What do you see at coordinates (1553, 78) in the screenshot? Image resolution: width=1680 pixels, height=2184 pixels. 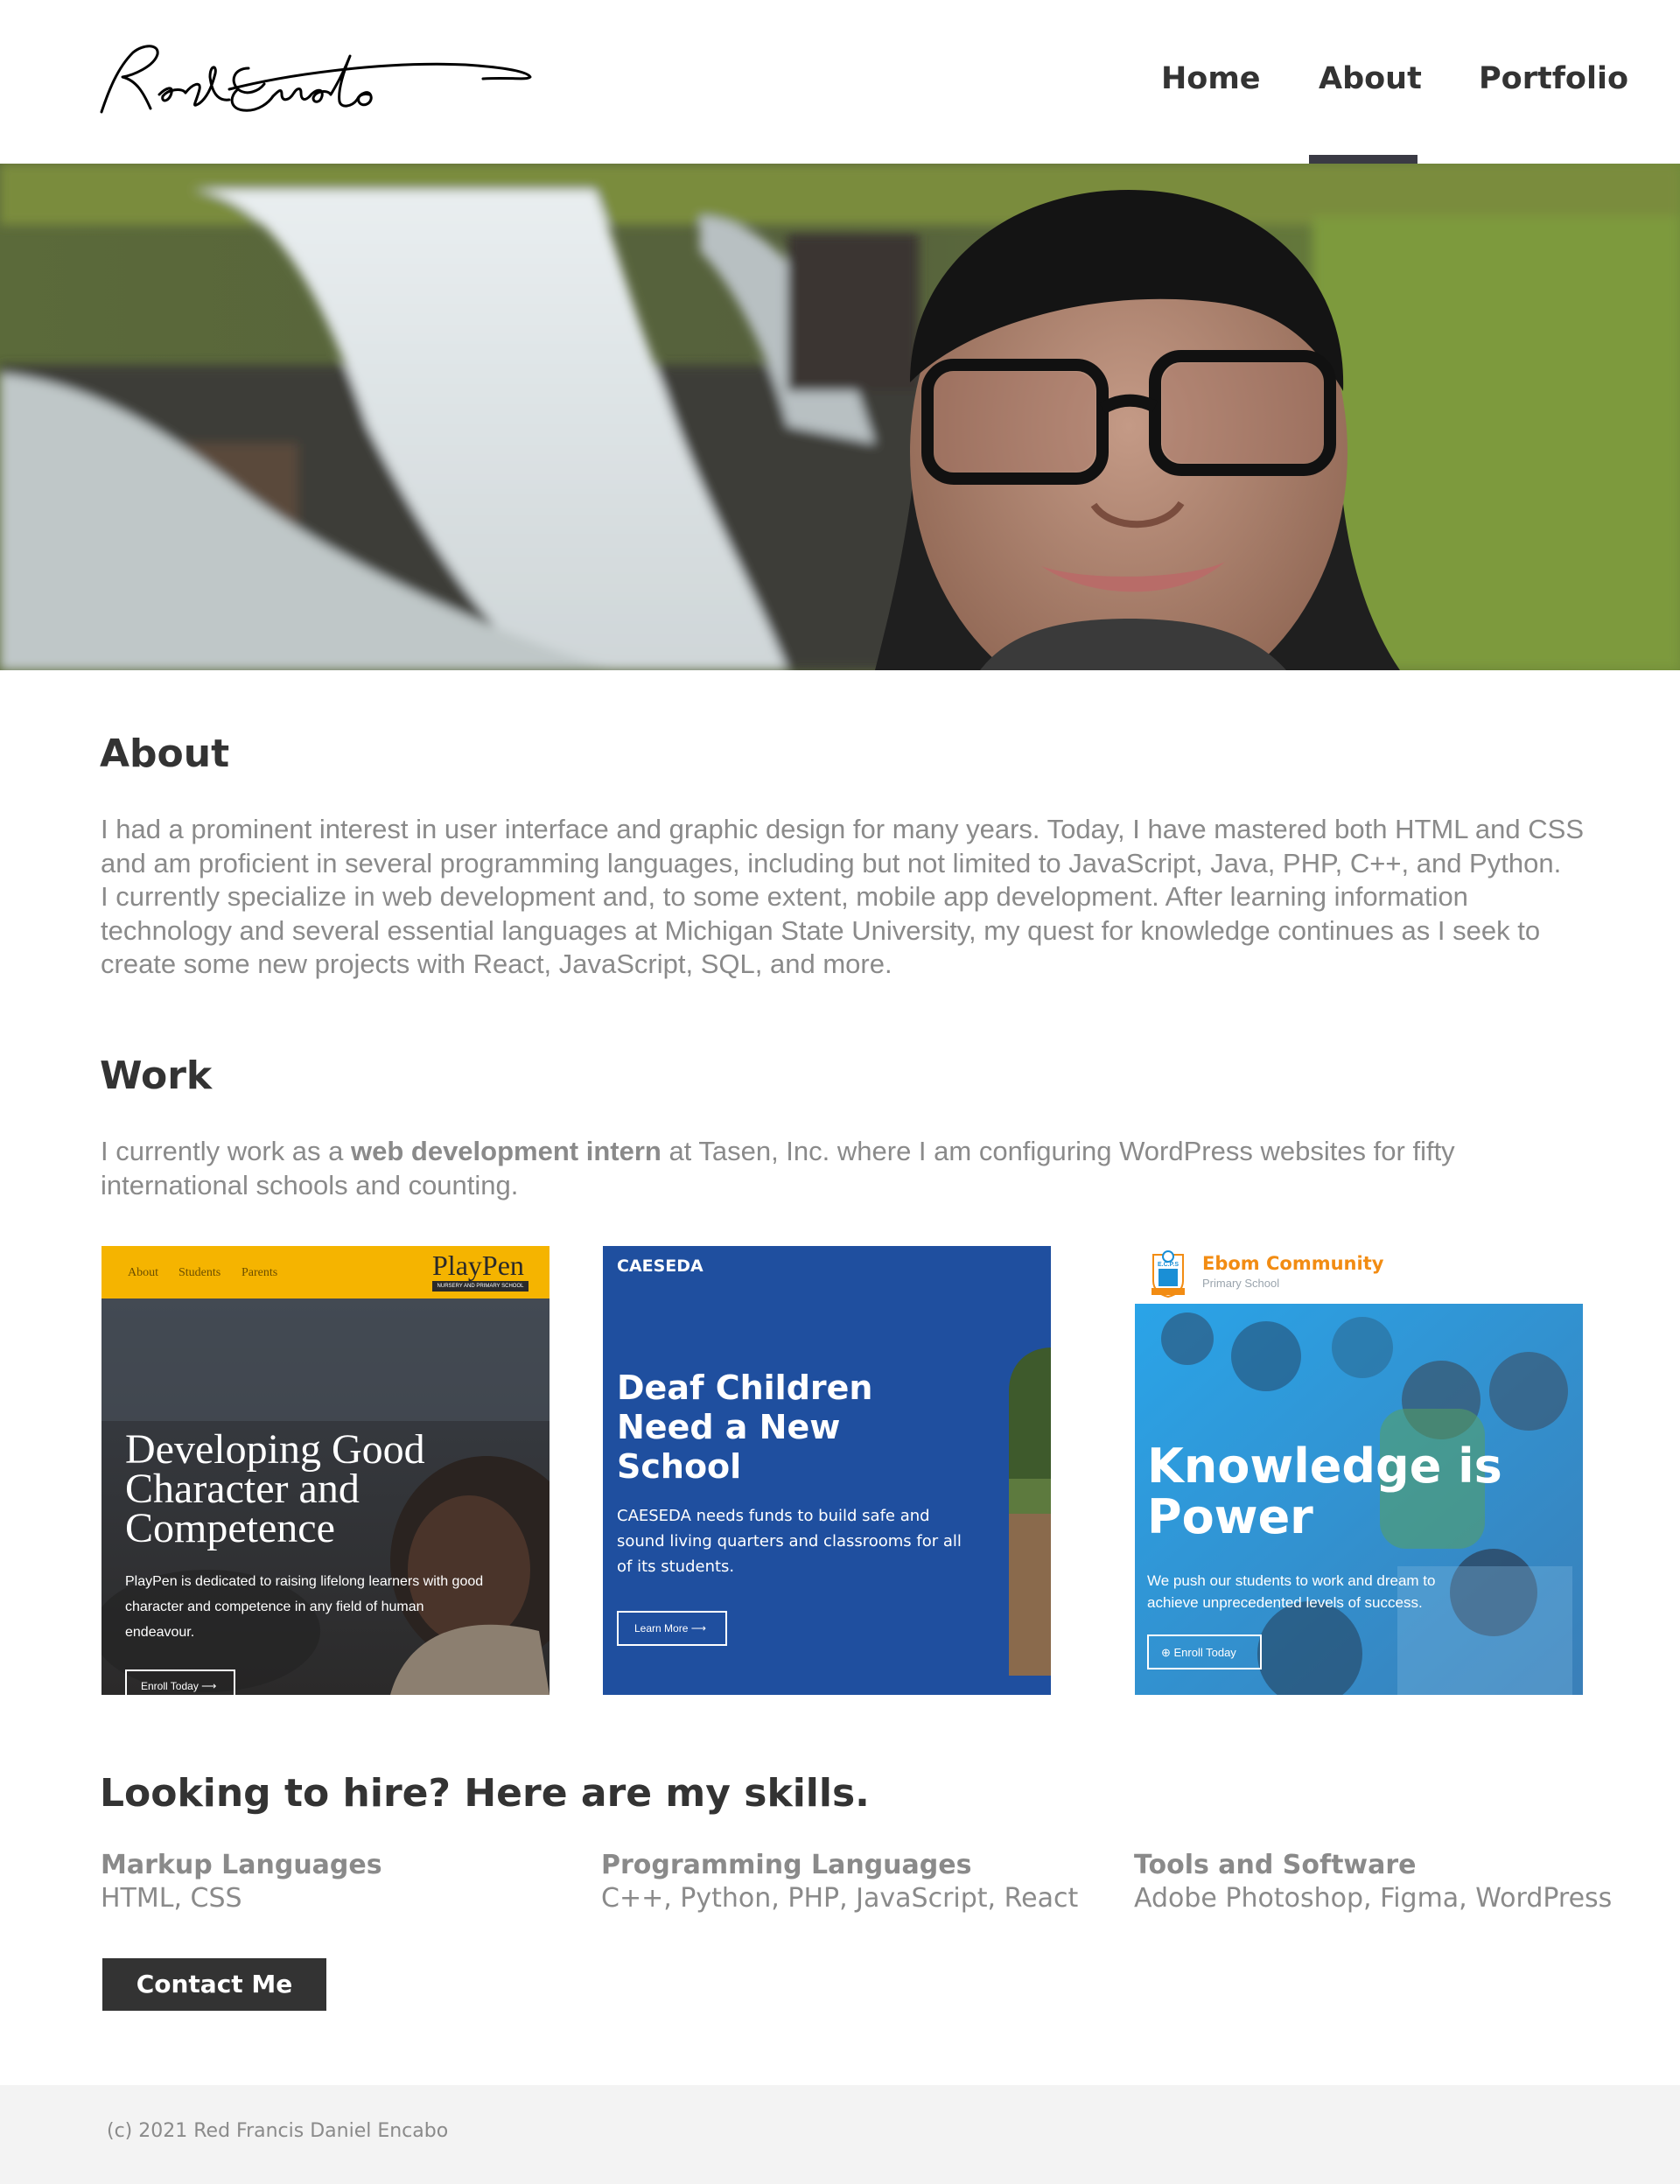 I see `nav-portfolio: Portfolio` at bounding box center [1553, 78].